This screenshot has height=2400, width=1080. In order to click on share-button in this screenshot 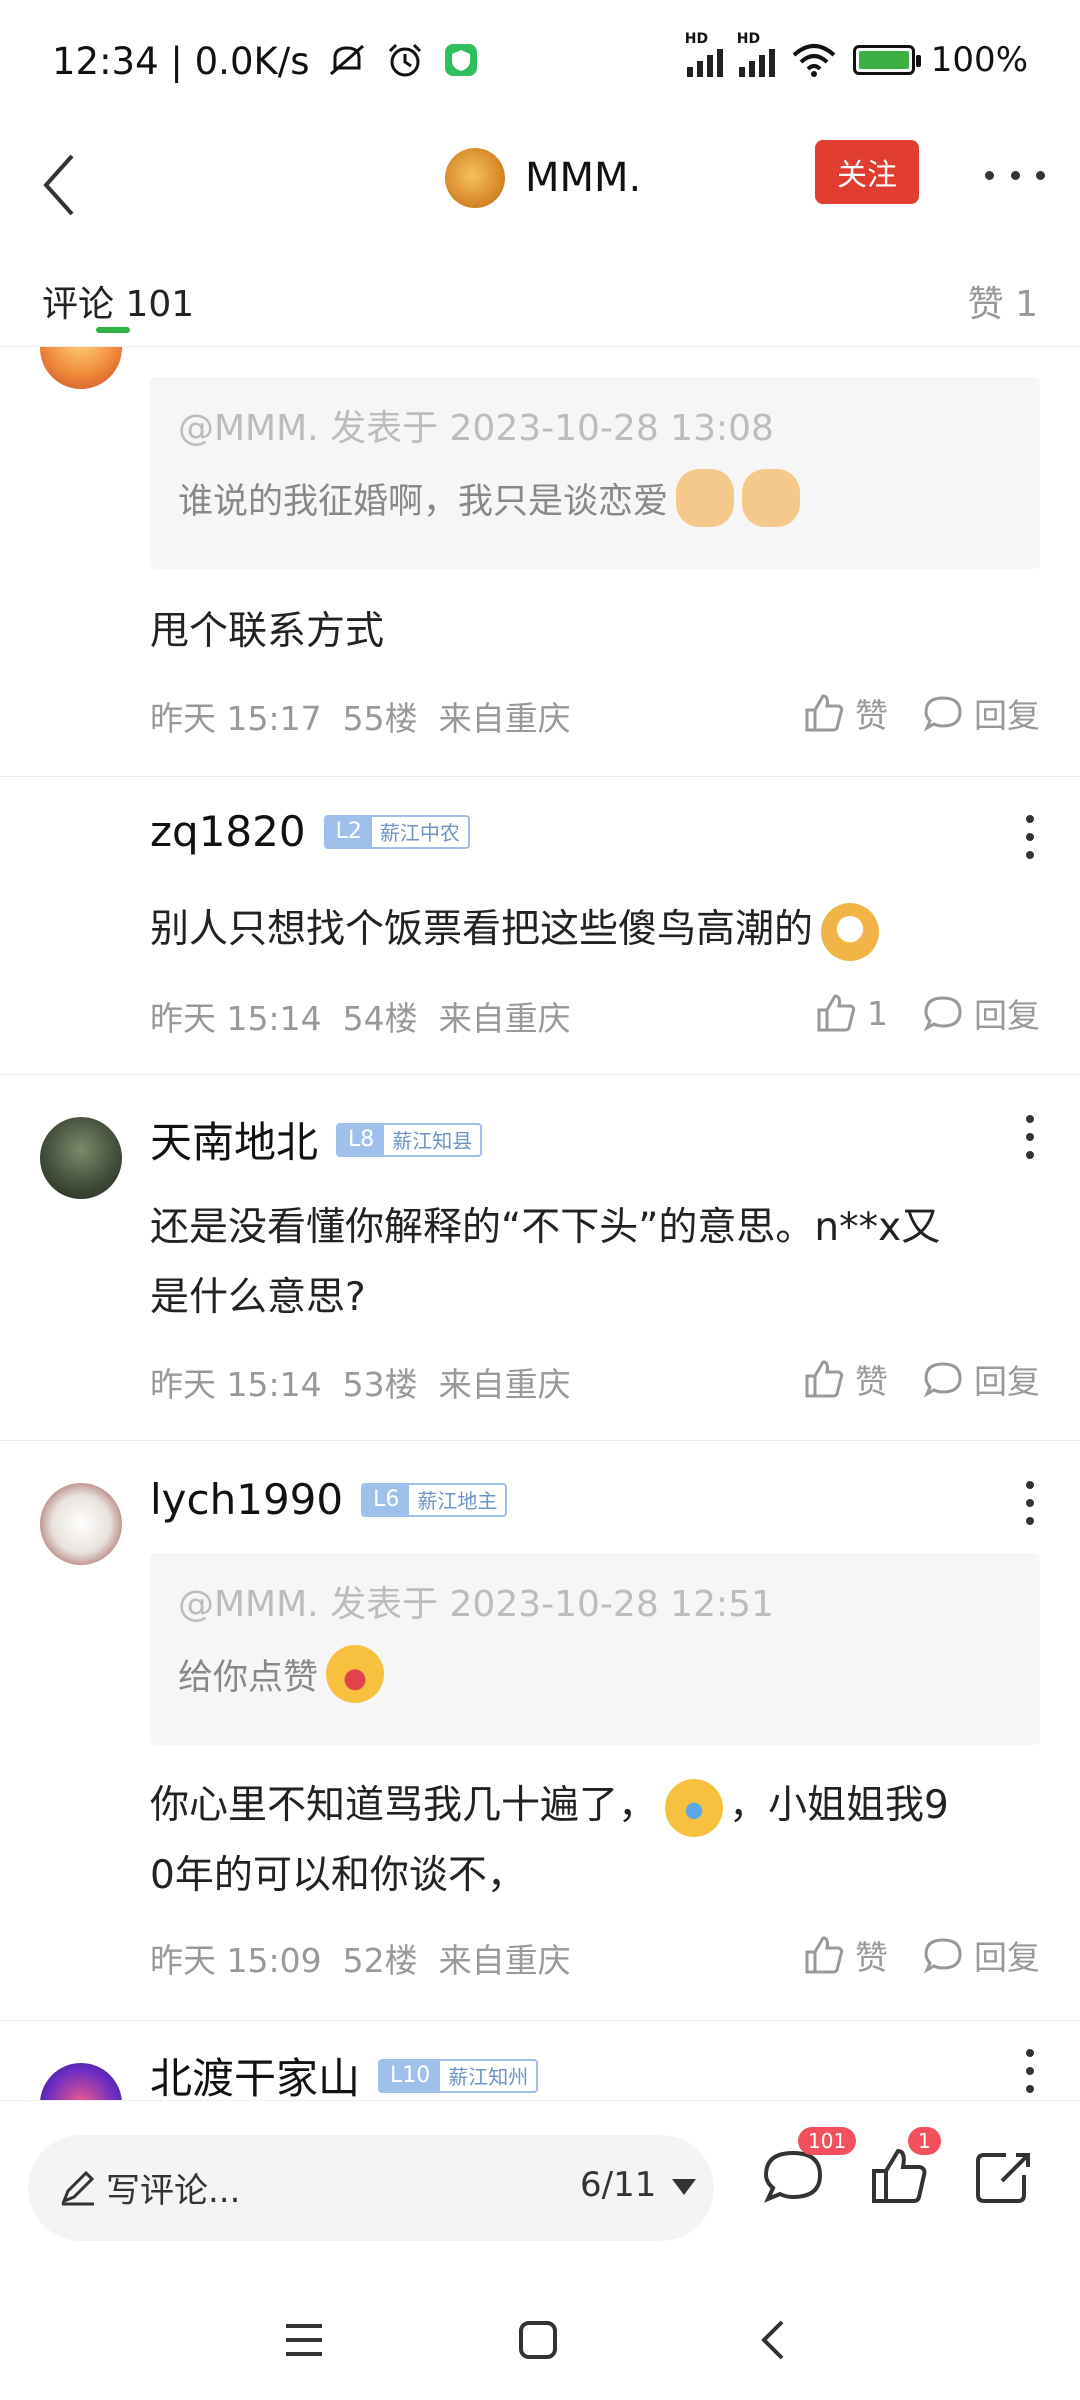, I will do `click(1003, 2176)`.